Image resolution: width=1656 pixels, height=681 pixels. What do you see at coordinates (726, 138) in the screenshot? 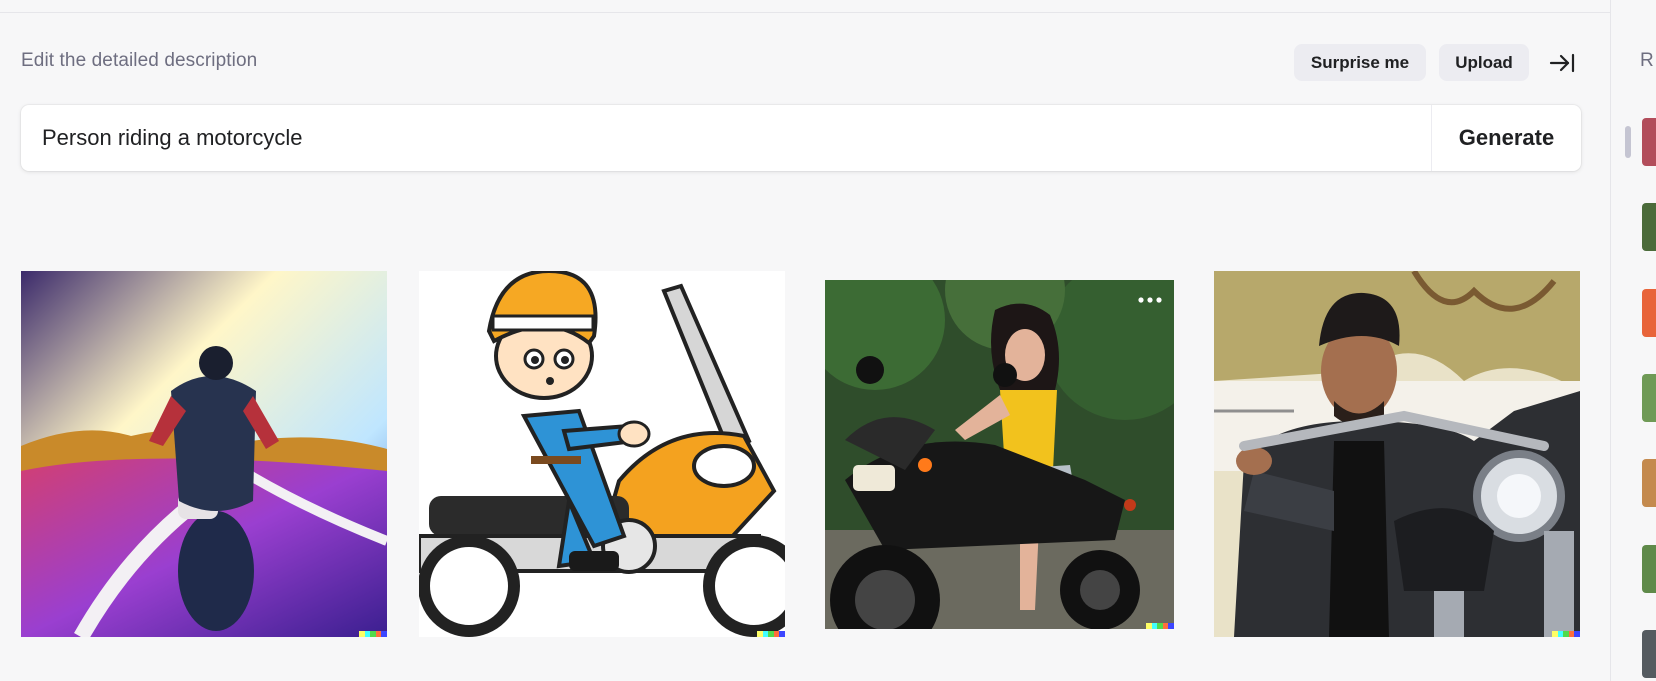
I see `prompt-input` at bounding box center [726, 138].